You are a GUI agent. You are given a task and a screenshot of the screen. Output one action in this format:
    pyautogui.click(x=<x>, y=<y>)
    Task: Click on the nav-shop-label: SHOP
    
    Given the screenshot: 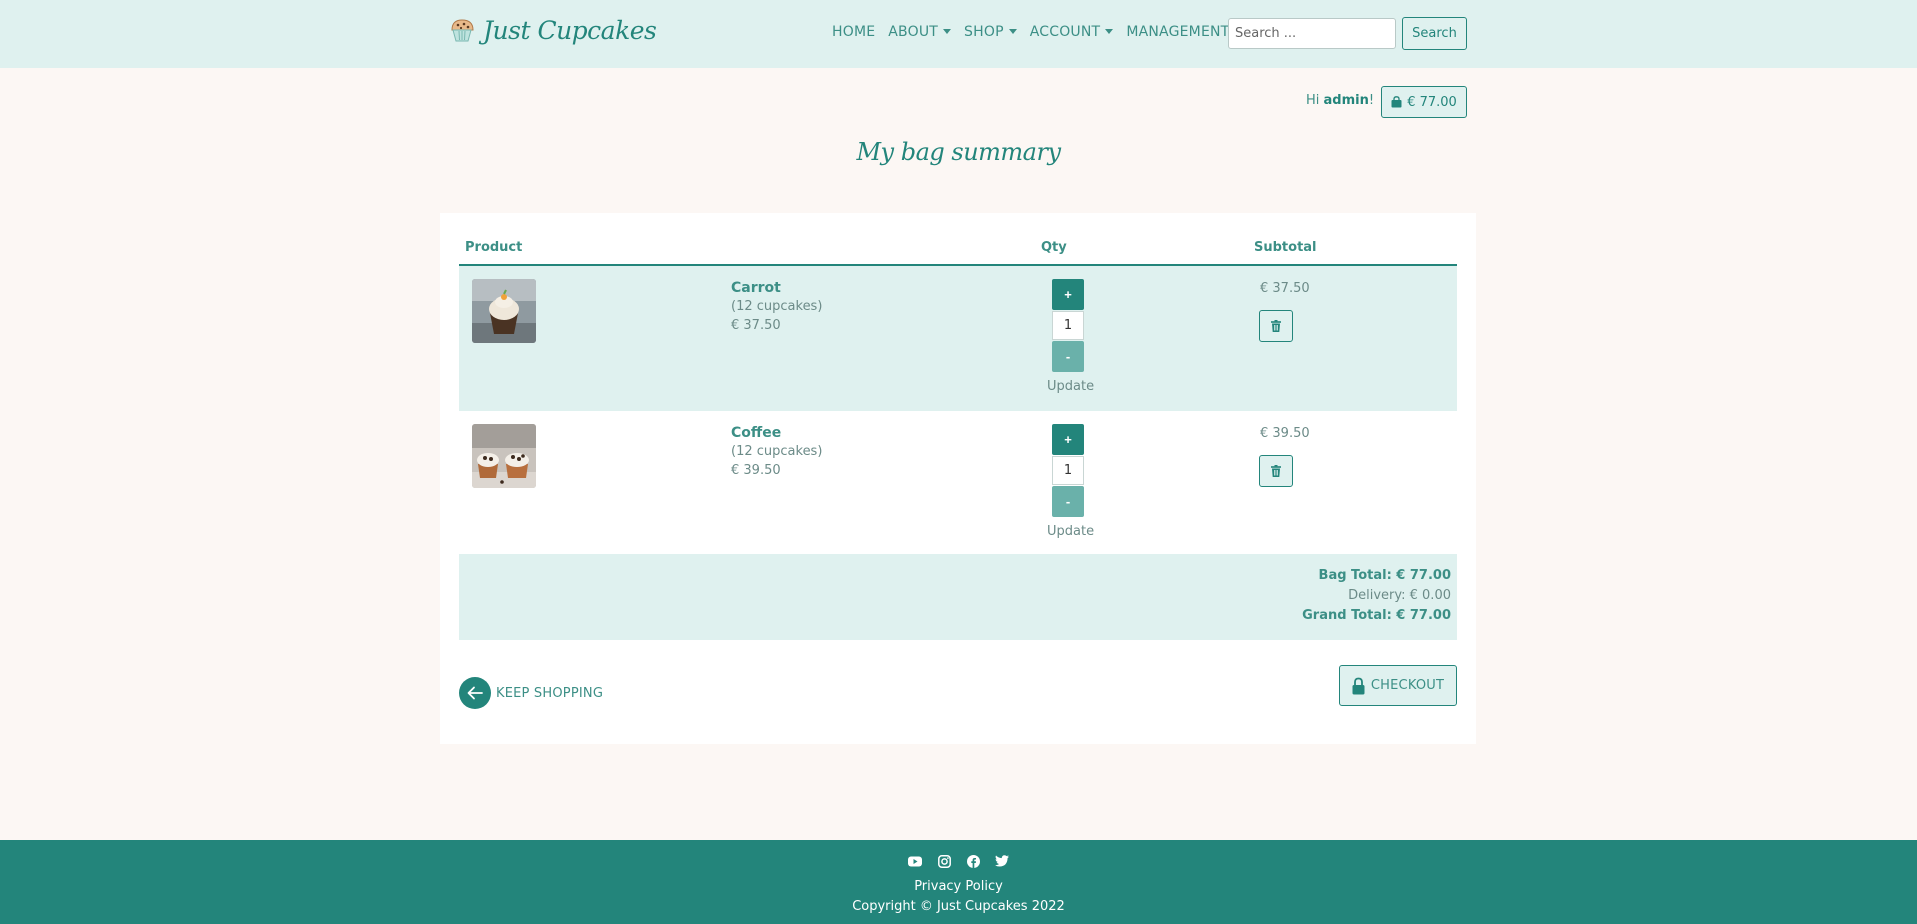 What is the action you would take?
    pyautogui.click(x=984, y=32)
    